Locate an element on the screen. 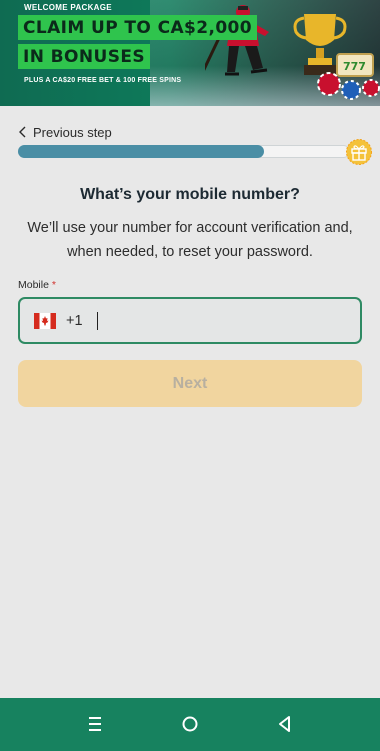 This screenshot has height=751, width=380. banner-headline-line2: IN BONUSES is located at coordinates (84, 56).